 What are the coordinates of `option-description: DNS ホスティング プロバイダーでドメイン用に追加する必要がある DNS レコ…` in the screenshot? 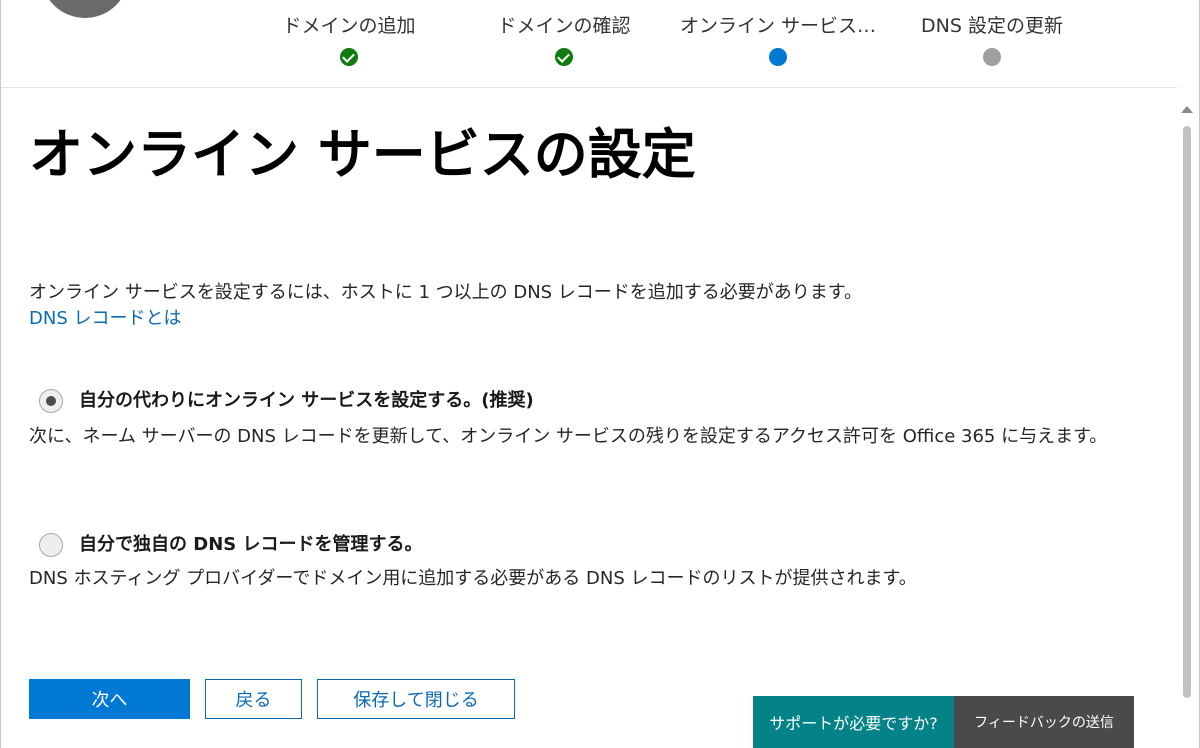 It's located at (473, 578).